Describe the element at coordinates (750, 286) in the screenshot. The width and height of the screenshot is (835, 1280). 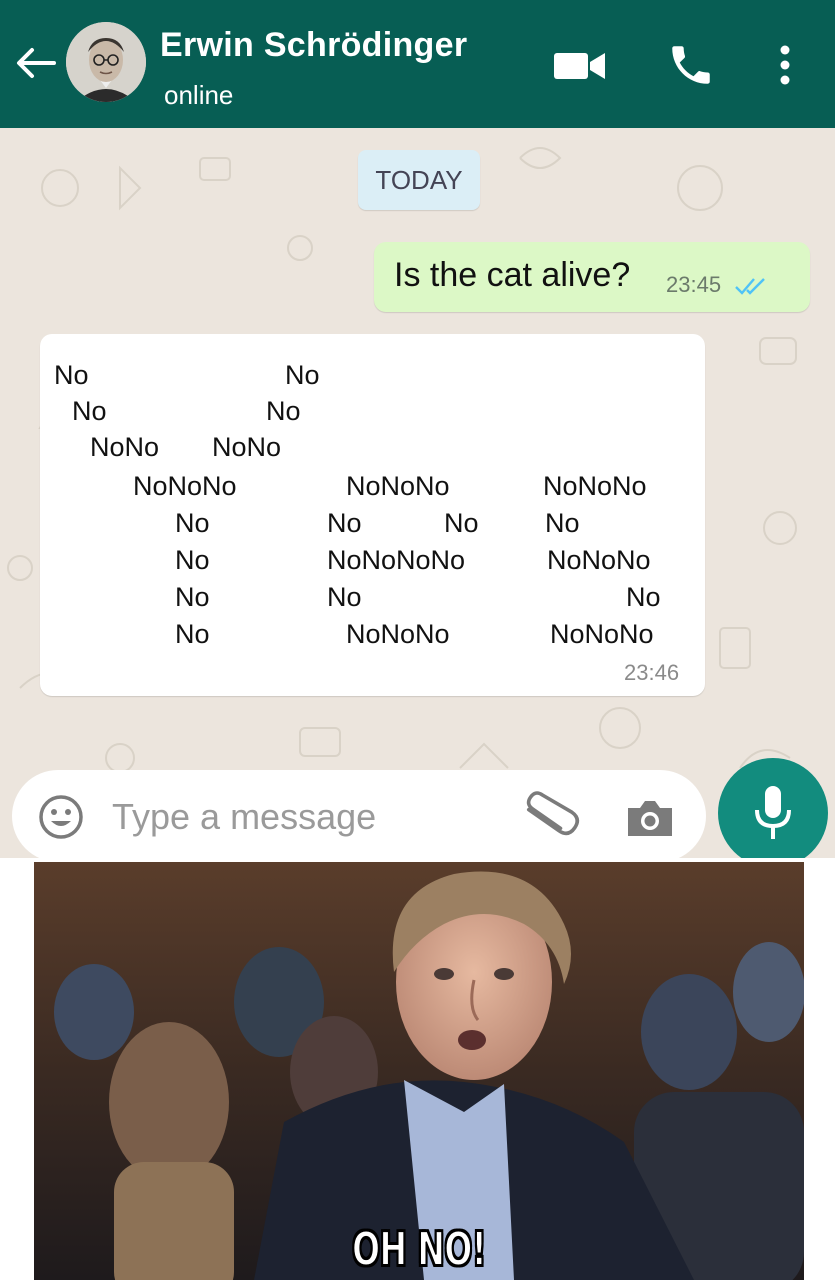
I see `read-receipt-icon` at that location.